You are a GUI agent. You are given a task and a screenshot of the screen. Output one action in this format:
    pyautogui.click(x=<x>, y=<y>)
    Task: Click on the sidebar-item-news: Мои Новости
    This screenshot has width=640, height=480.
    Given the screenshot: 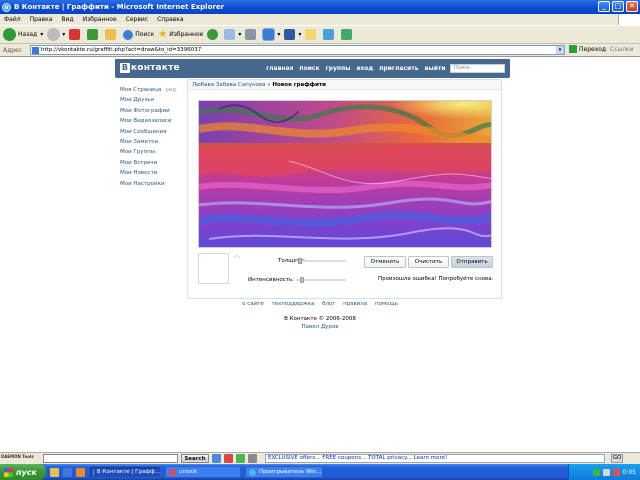 What is the action you would take?
    pyautogui.click(x=150, y=173)
    